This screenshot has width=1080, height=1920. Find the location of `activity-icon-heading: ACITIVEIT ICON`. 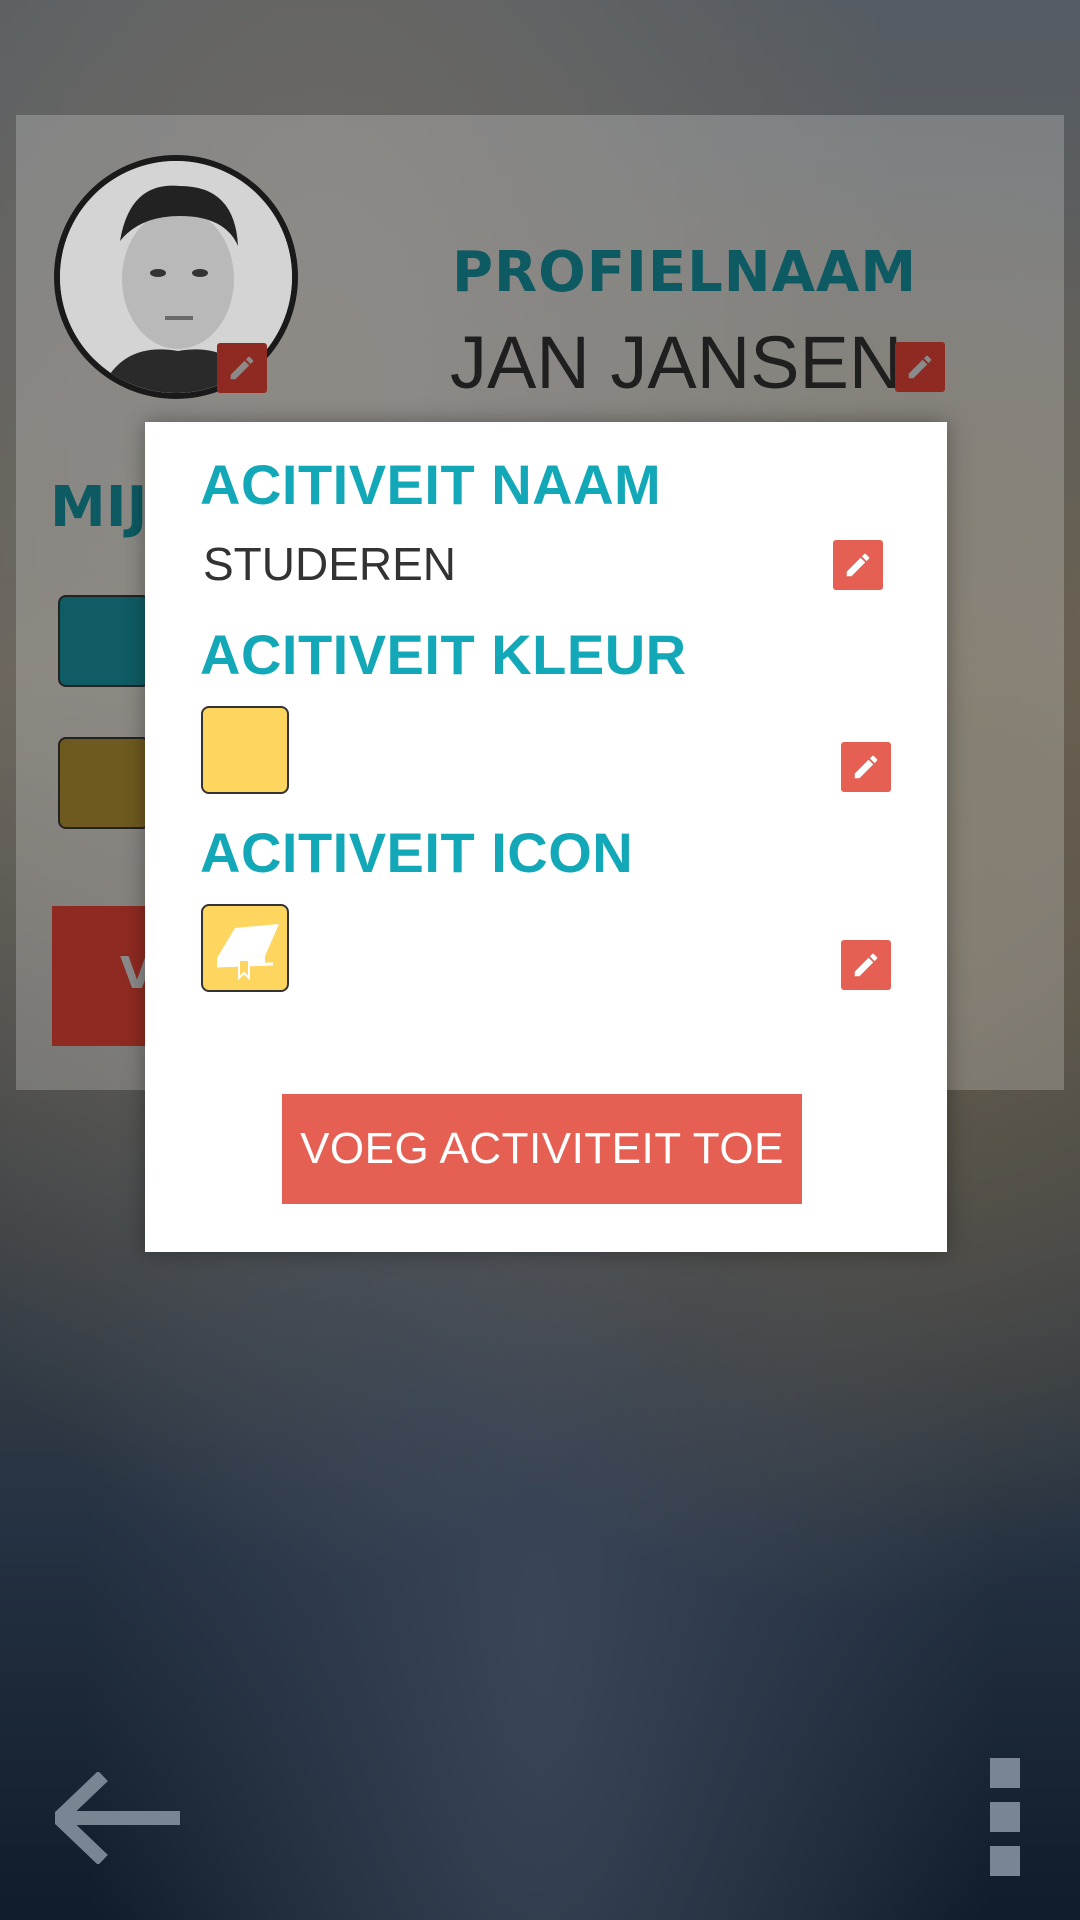

activity-icon-heading: ACITIVEIT ICON is located at coordinates (417, 852).